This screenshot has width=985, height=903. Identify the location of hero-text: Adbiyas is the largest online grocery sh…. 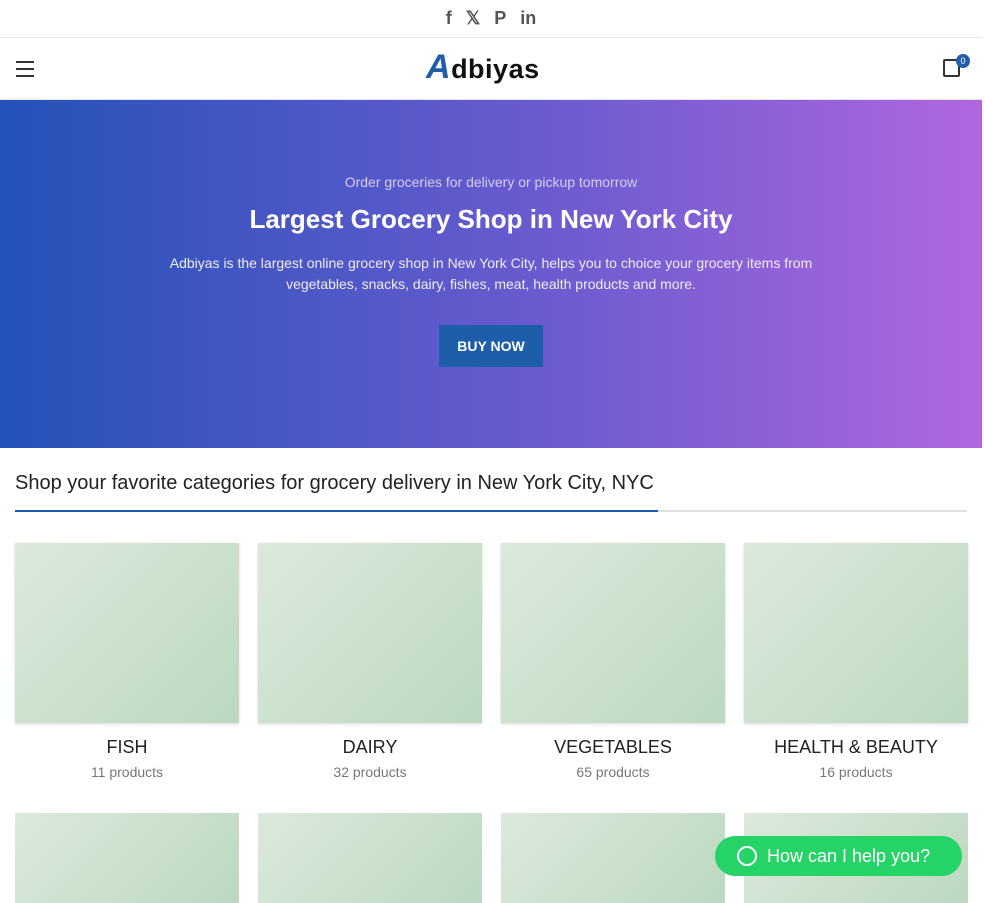
(491, 273).